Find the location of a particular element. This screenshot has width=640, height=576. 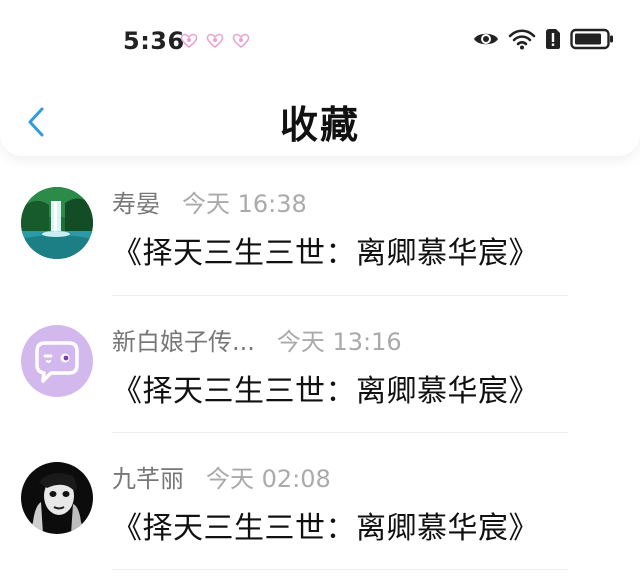

dark-portrait-image is located at coordinates (57, 498).